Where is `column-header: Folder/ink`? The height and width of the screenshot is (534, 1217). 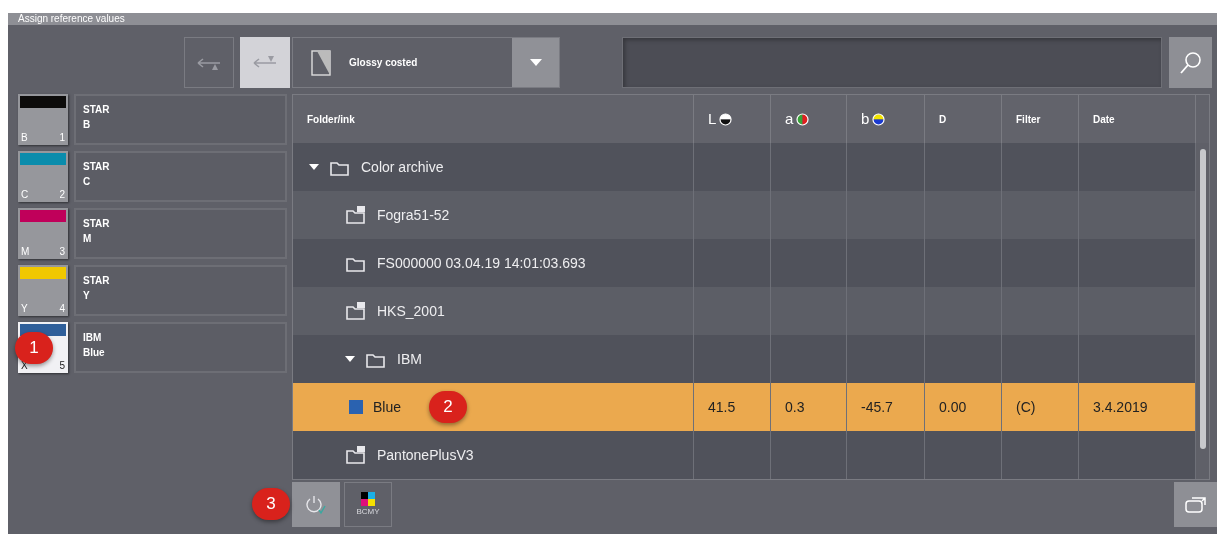 column-header: Folder/ink is located at coordinates (331, 119).